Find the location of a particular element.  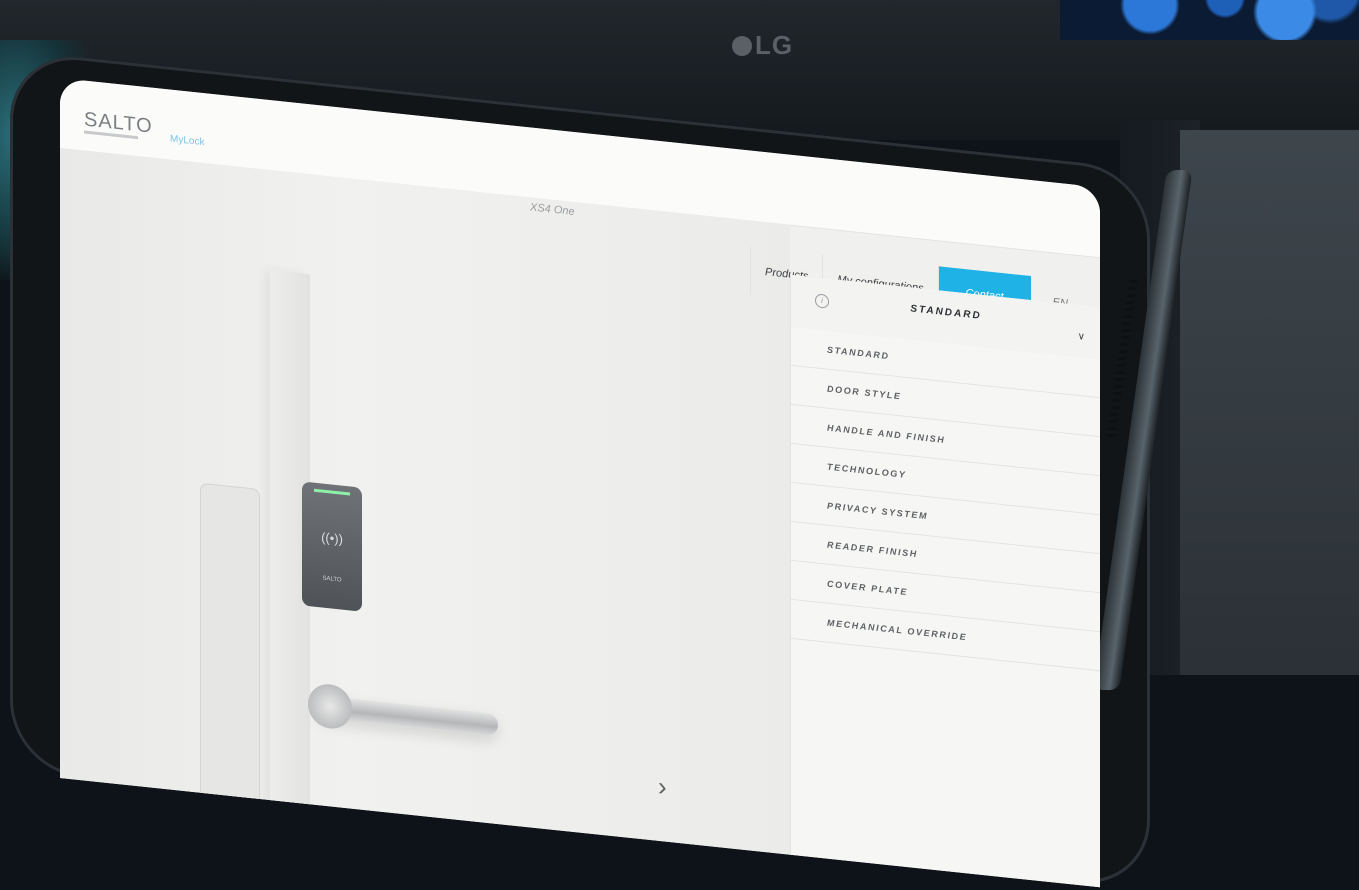

chevron-down-icon: ∨ is located at coordinates (1081, 337).